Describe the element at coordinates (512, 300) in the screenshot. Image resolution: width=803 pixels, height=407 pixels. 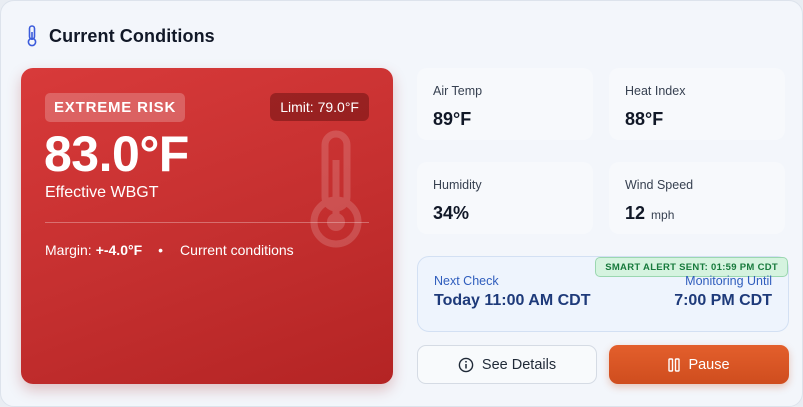
I see `next-check-value: Today 11:00 AM CDT` at that location.